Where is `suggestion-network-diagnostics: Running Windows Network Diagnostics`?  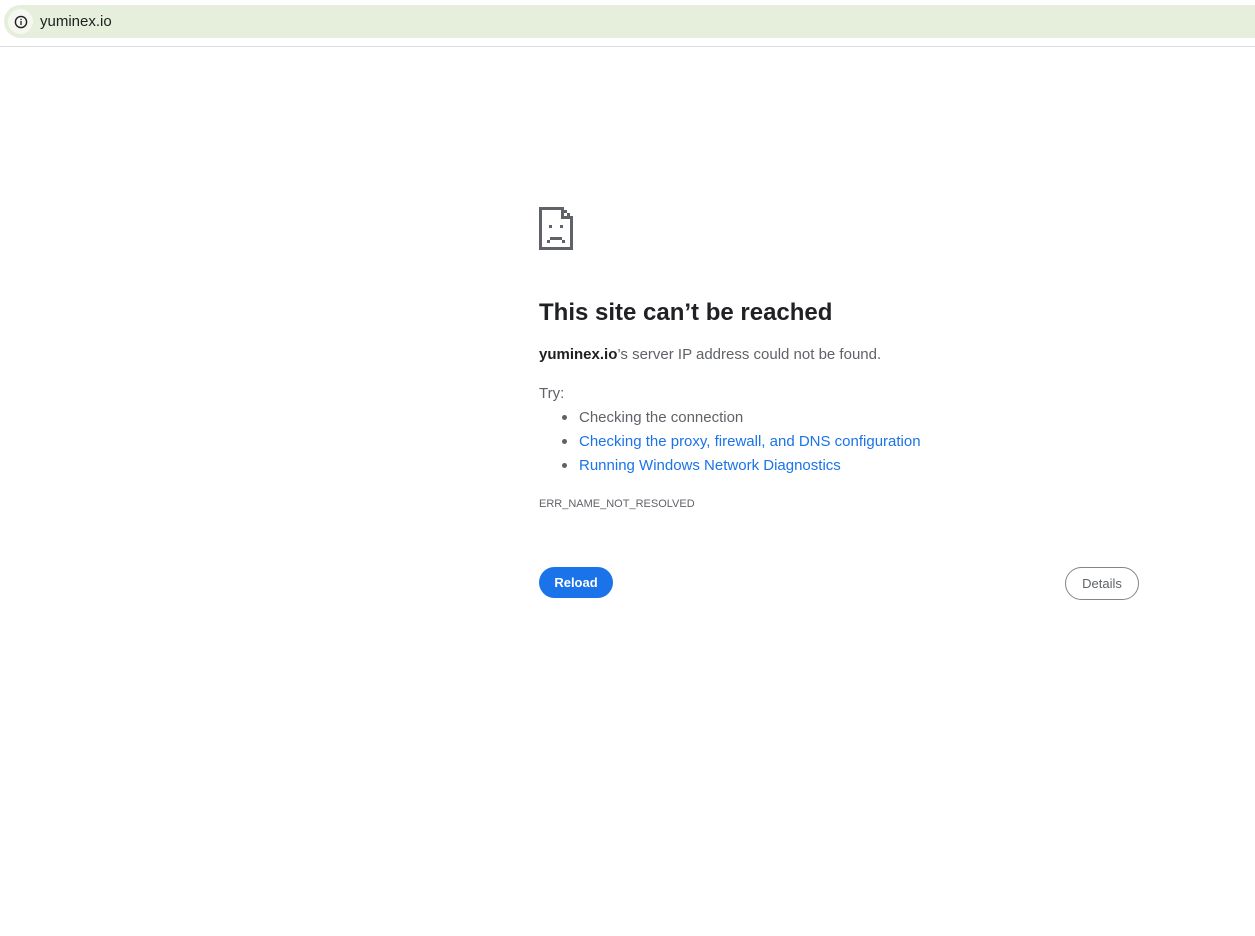 suggestion-network-diagnostics: Running Windows Network Diagnostics is located at coordinates (730, 469).